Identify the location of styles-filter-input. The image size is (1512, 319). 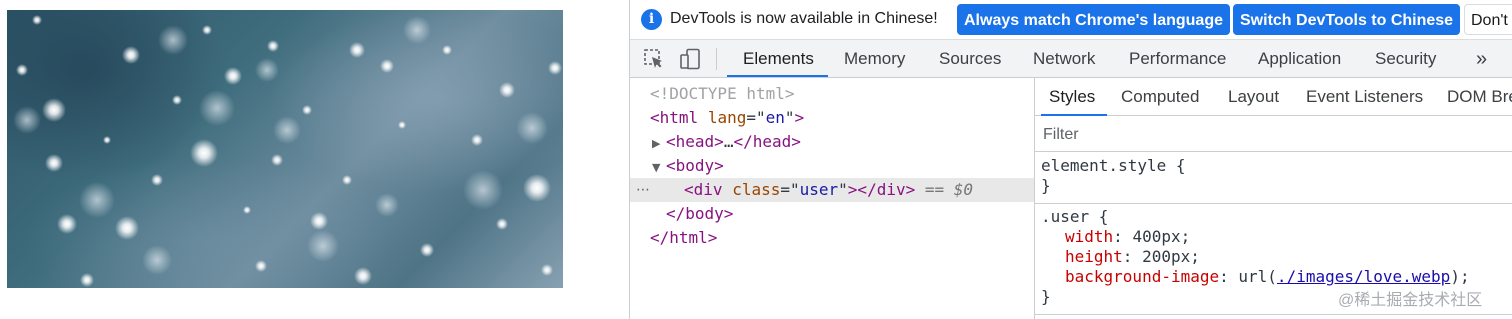
(1273, 134).